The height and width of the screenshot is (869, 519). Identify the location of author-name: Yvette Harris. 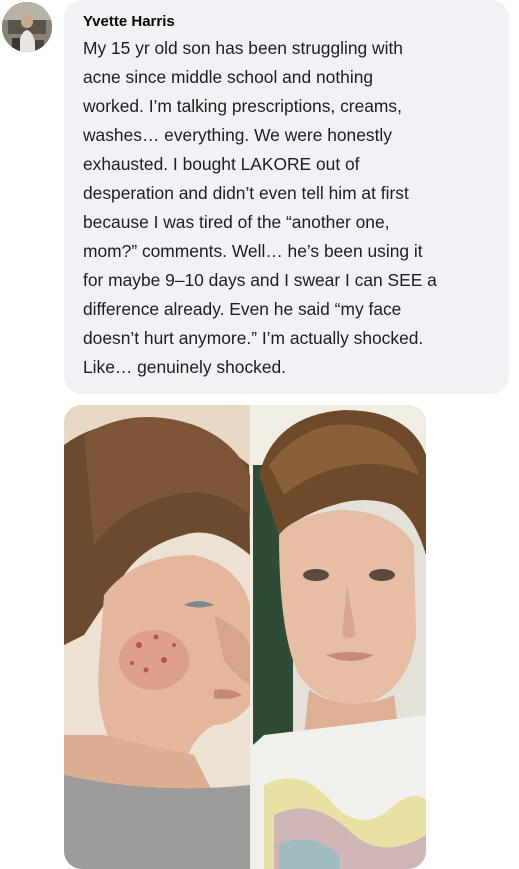
(129, 22).